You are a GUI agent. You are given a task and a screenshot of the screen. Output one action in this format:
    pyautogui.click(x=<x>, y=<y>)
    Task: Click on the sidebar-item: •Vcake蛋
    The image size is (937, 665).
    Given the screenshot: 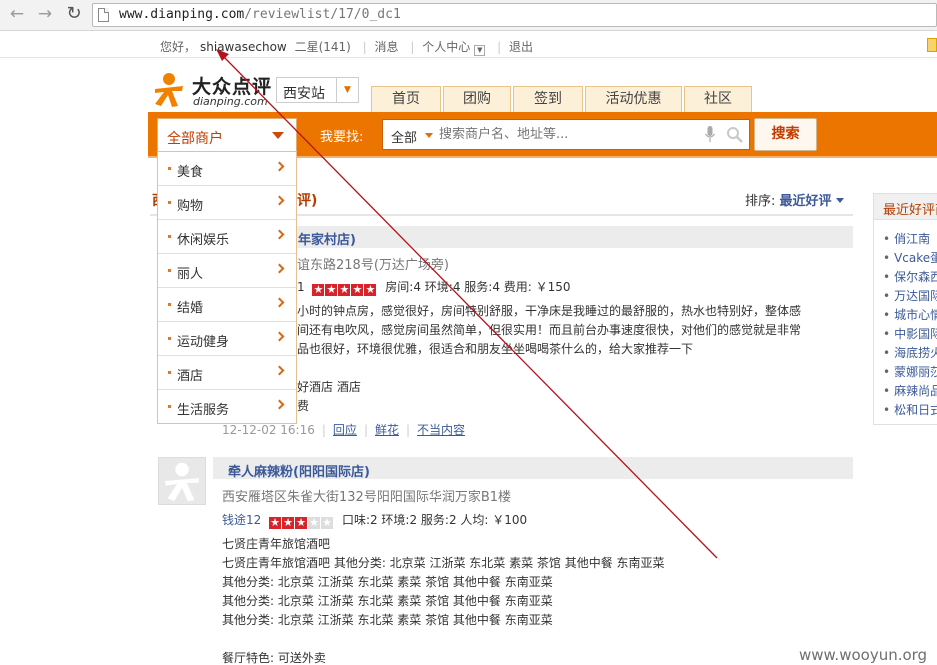 What is the action you would take?
    pyautogui.click(x=910, y=257)
    